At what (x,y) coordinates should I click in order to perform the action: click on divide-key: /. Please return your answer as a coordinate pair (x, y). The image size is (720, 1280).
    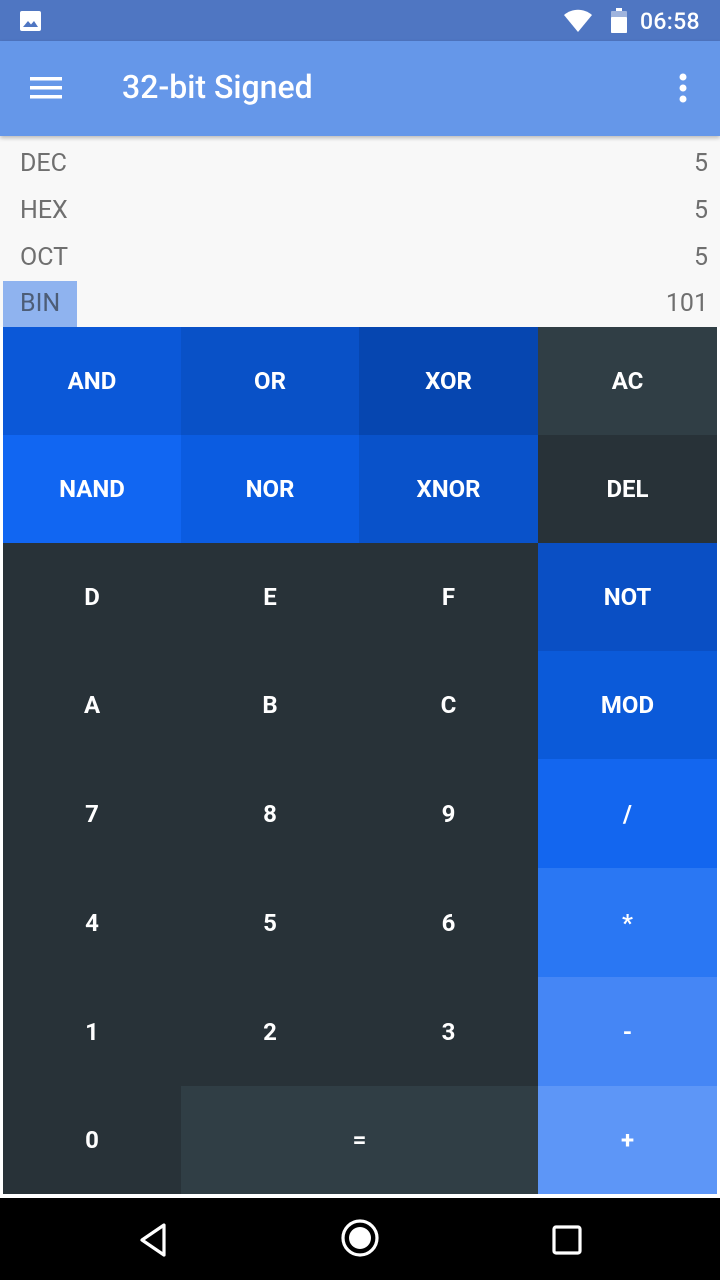
    Looking at the image, I should click on (627, 813).